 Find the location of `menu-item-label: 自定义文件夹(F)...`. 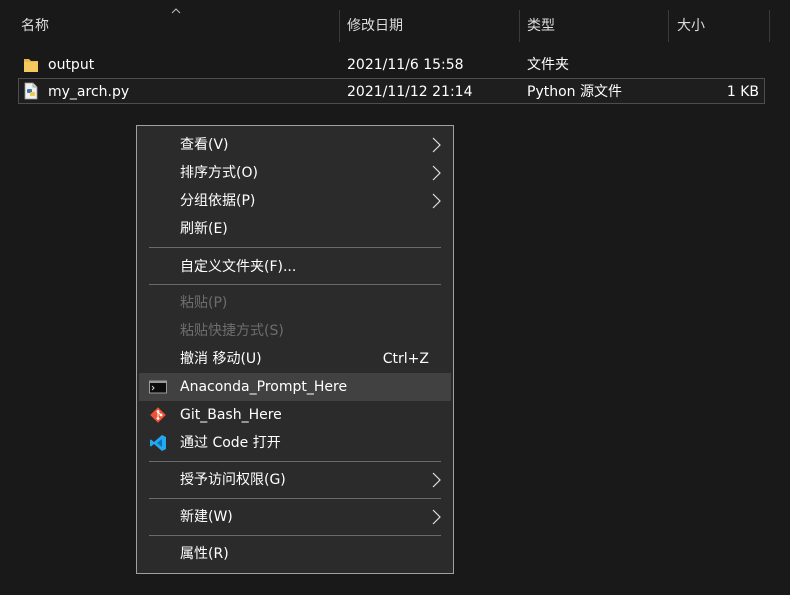

menu-item-label: 自定义文件夹(F)... is located at coordinates (238, 267).